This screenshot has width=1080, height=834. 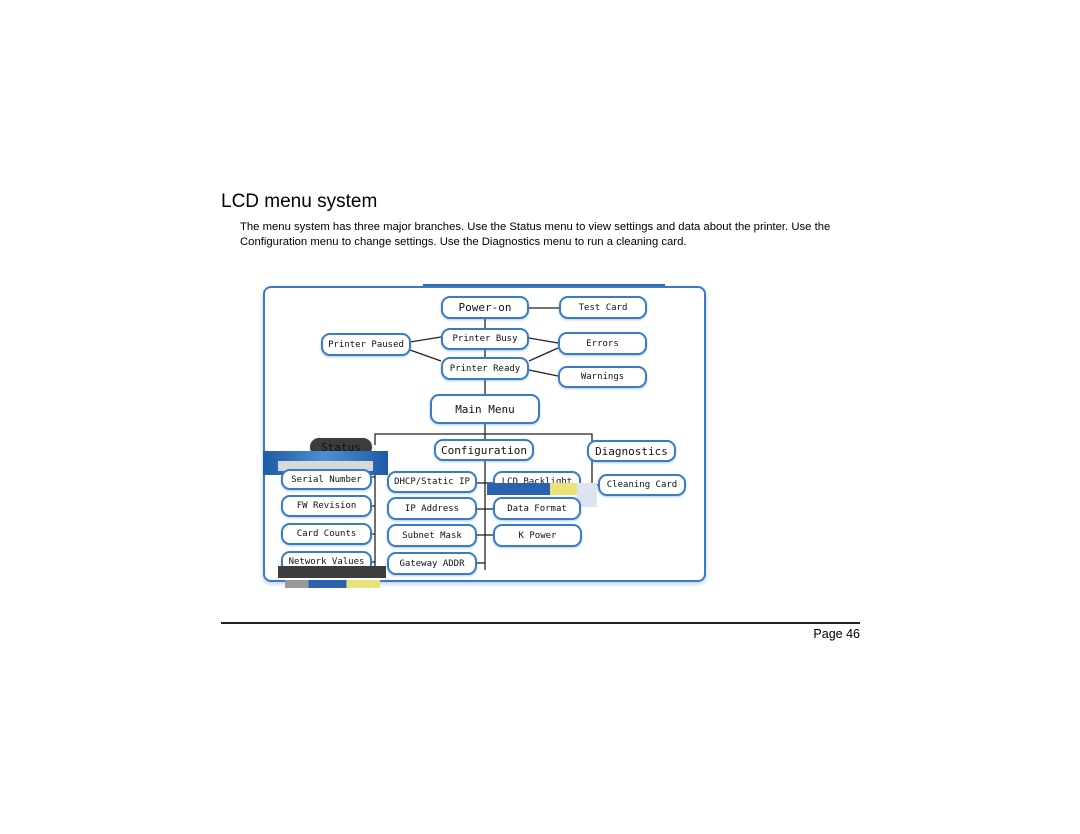 I want to click on node-ip-address: IP Address, so click(x=432, y=508).